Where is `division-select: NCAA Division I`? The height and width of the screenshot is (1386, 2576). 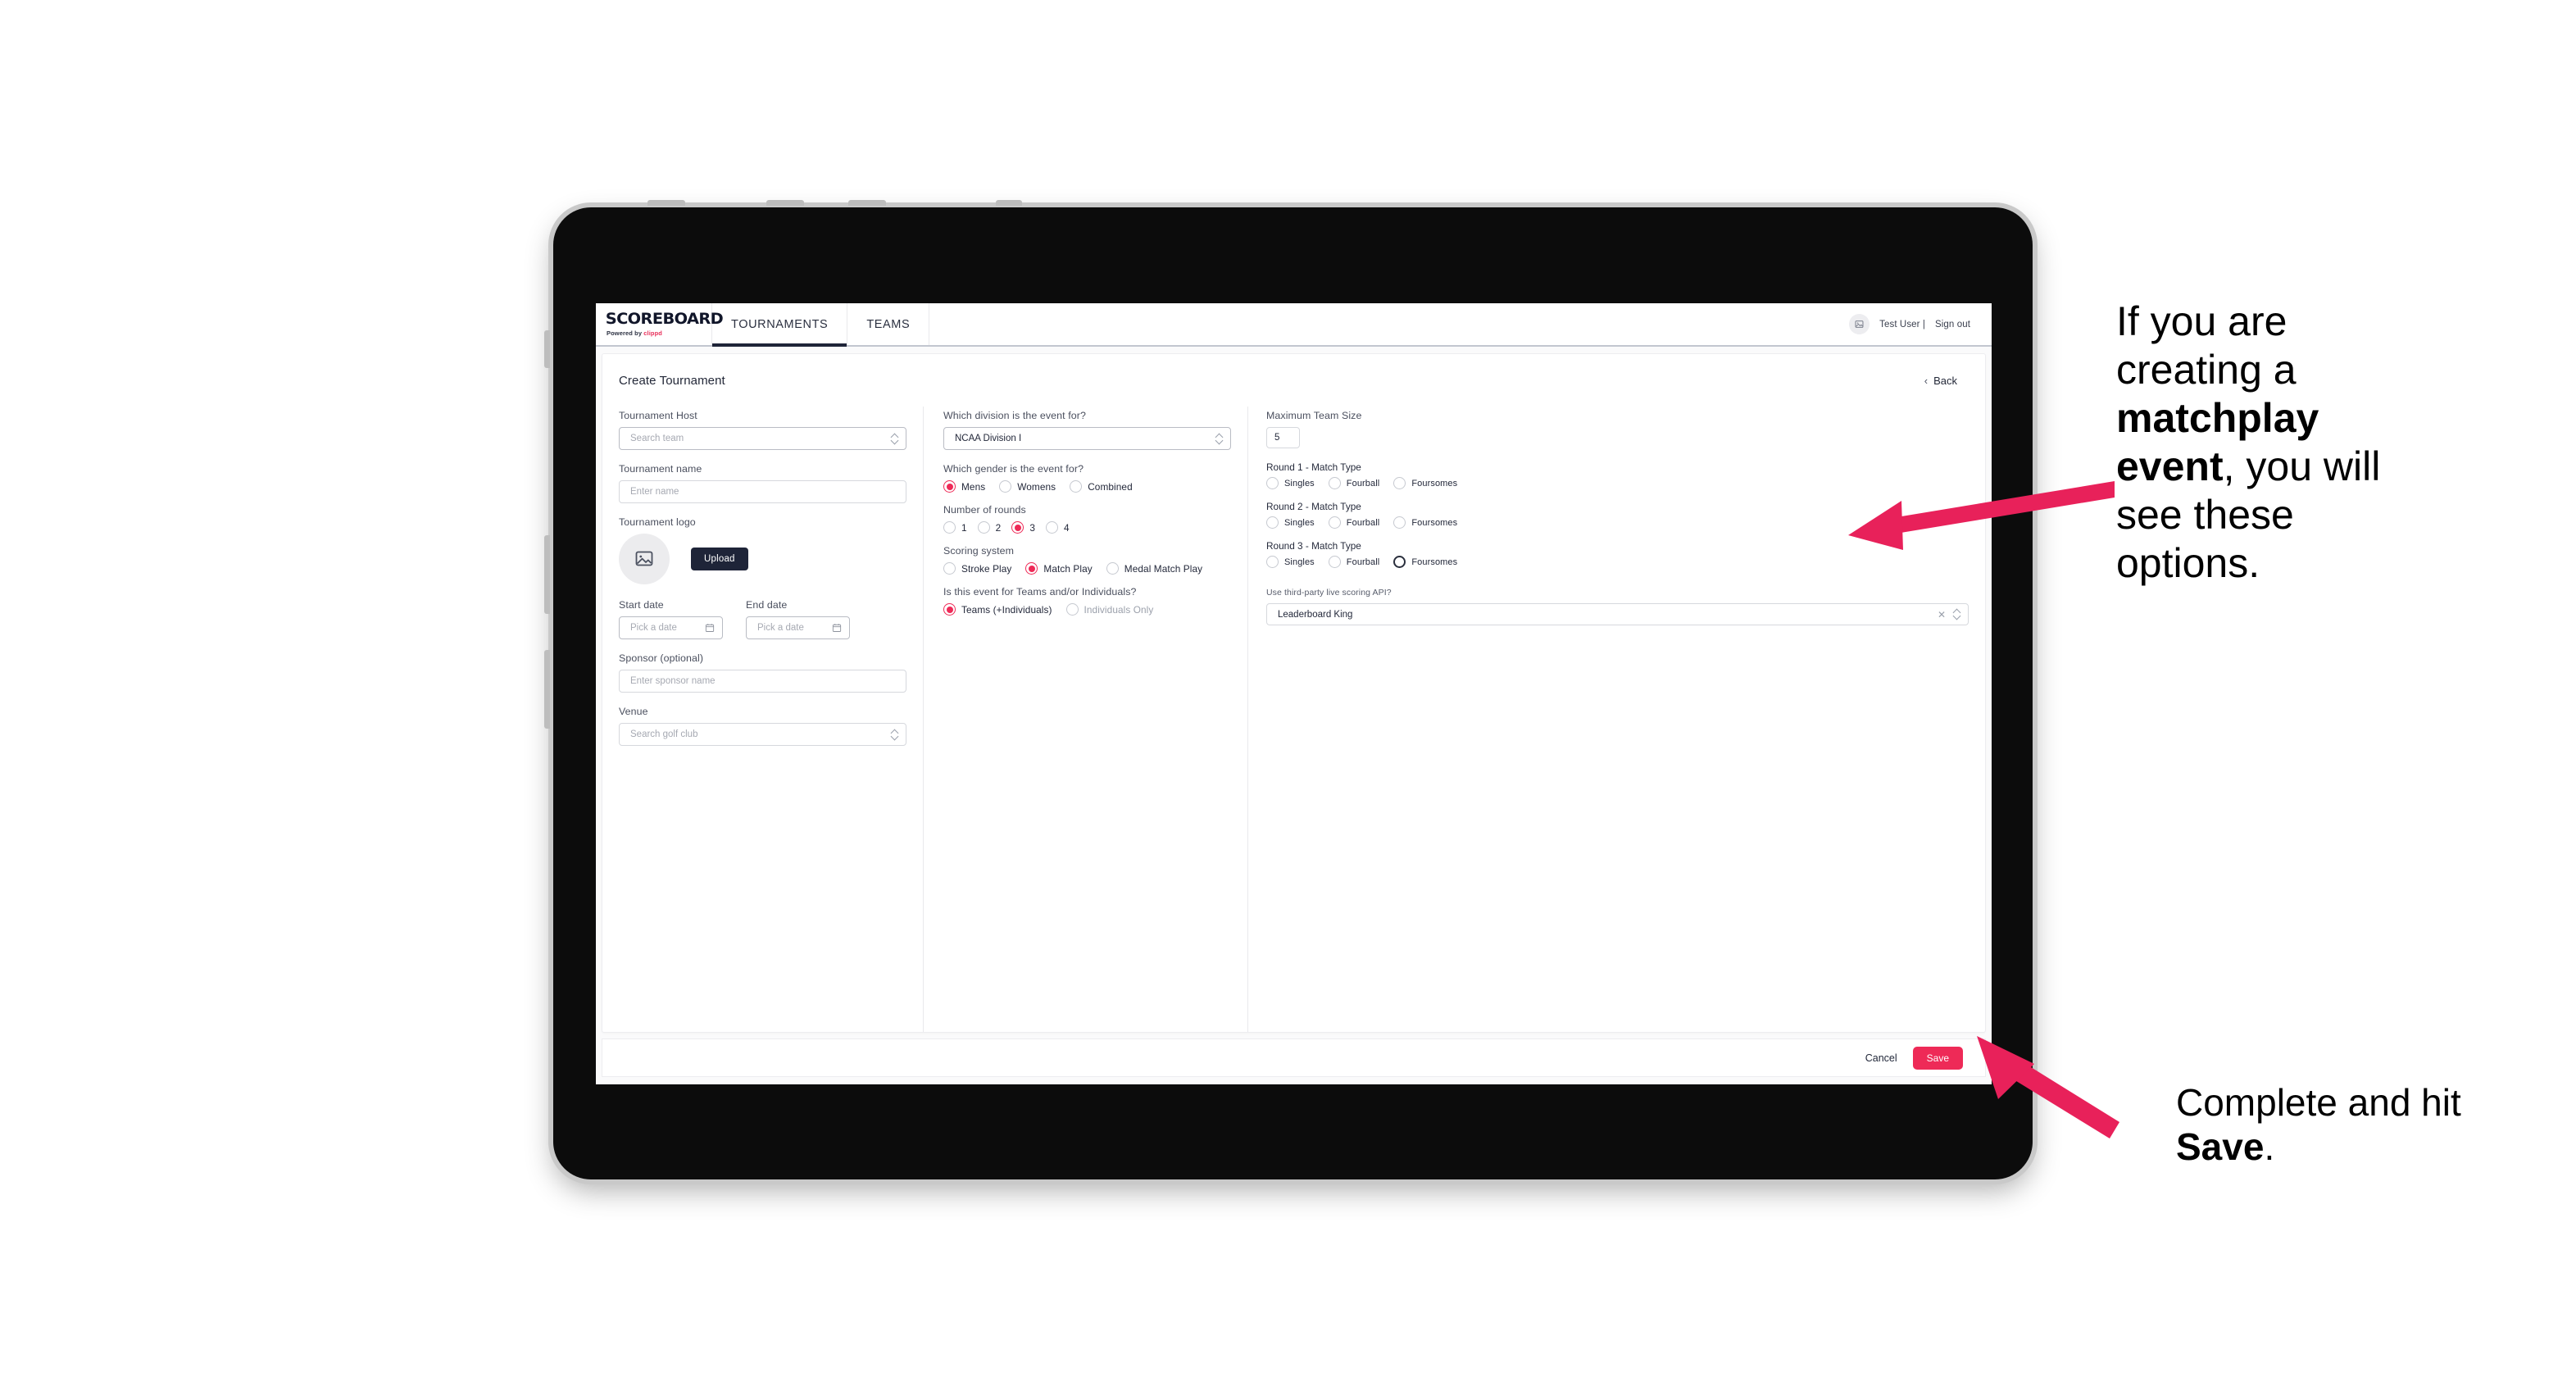 division-select: NCAA Division I is located at coordinates (1087, 439).